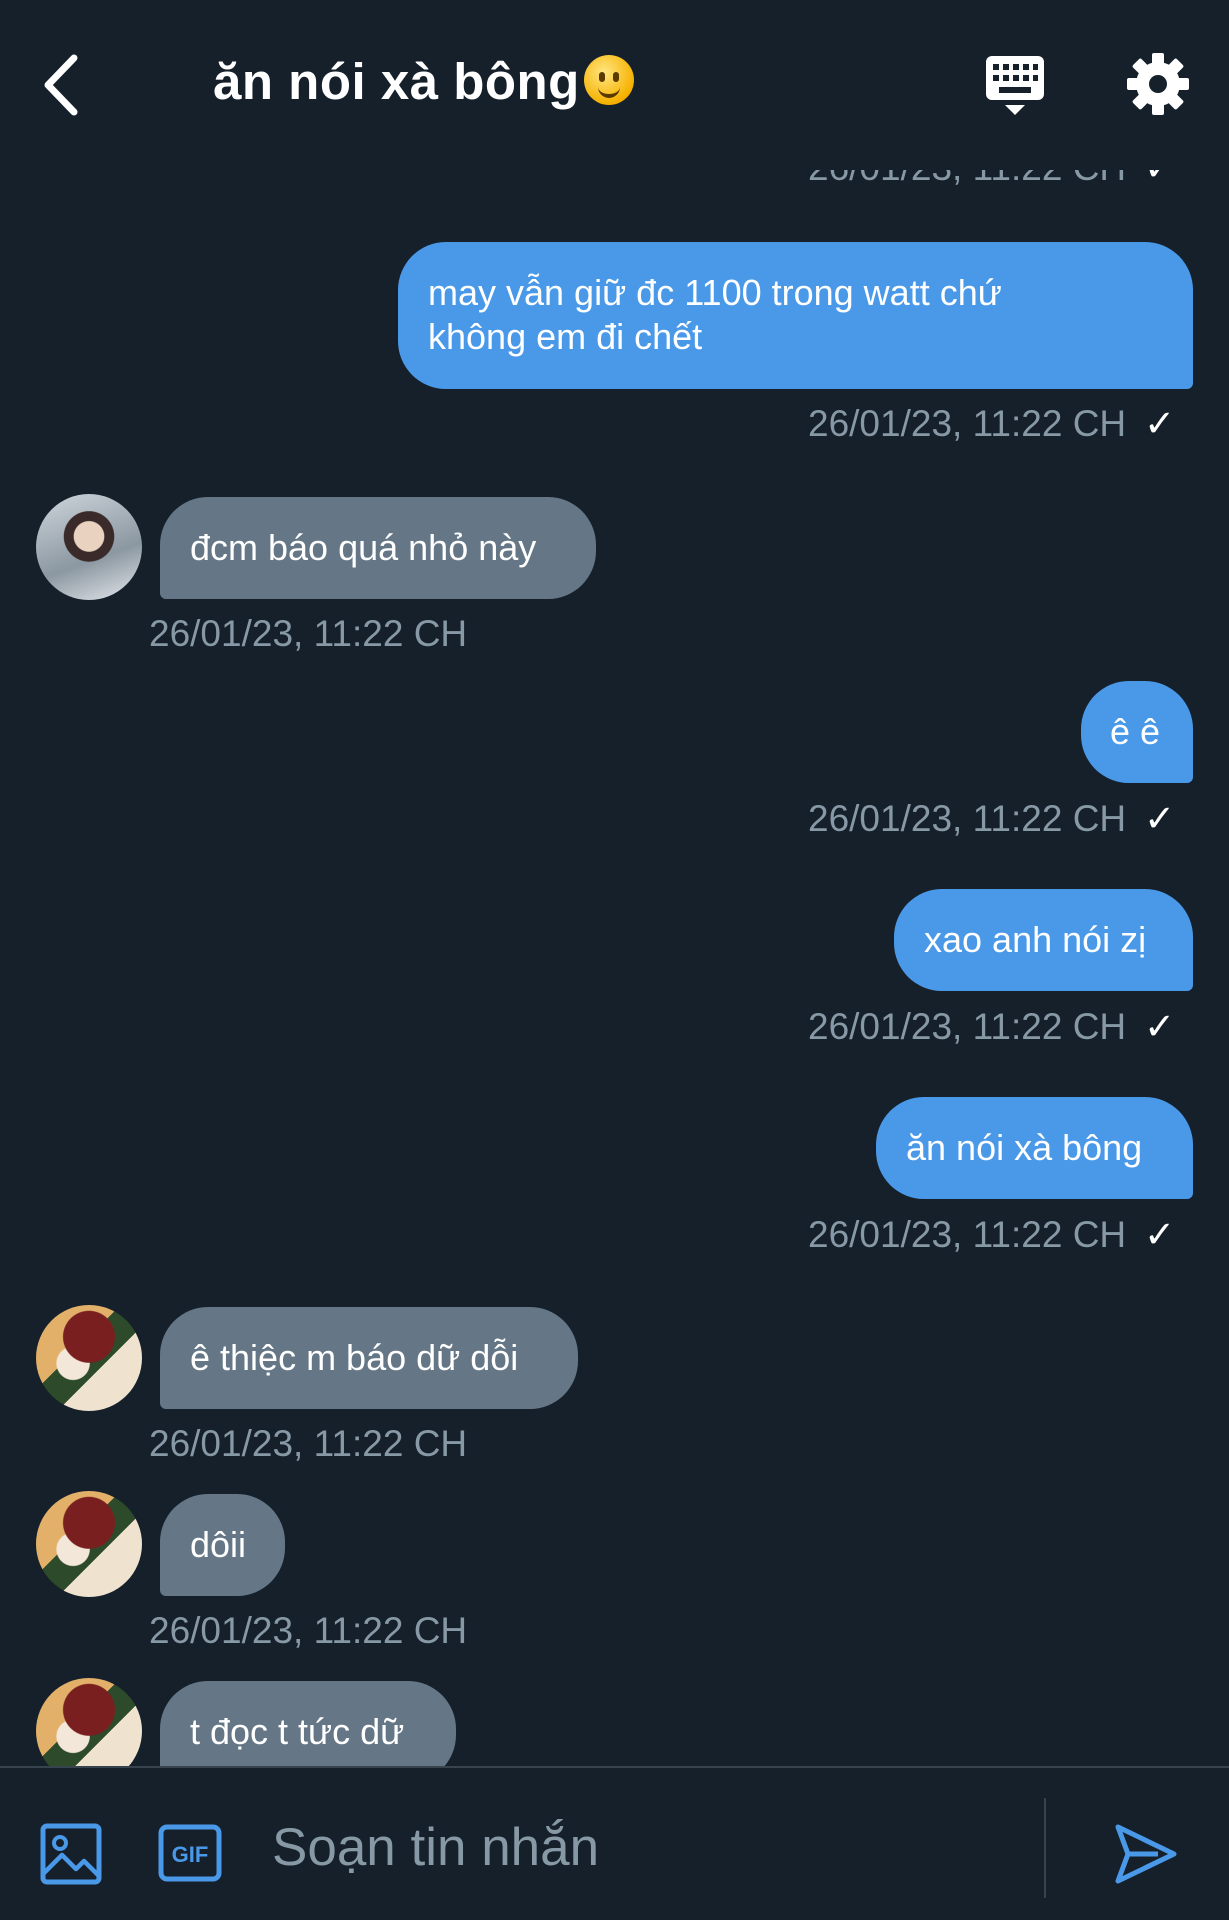 This screenshot has height=1920, width=1229. I want to click on message-input, so click(652, 1847).